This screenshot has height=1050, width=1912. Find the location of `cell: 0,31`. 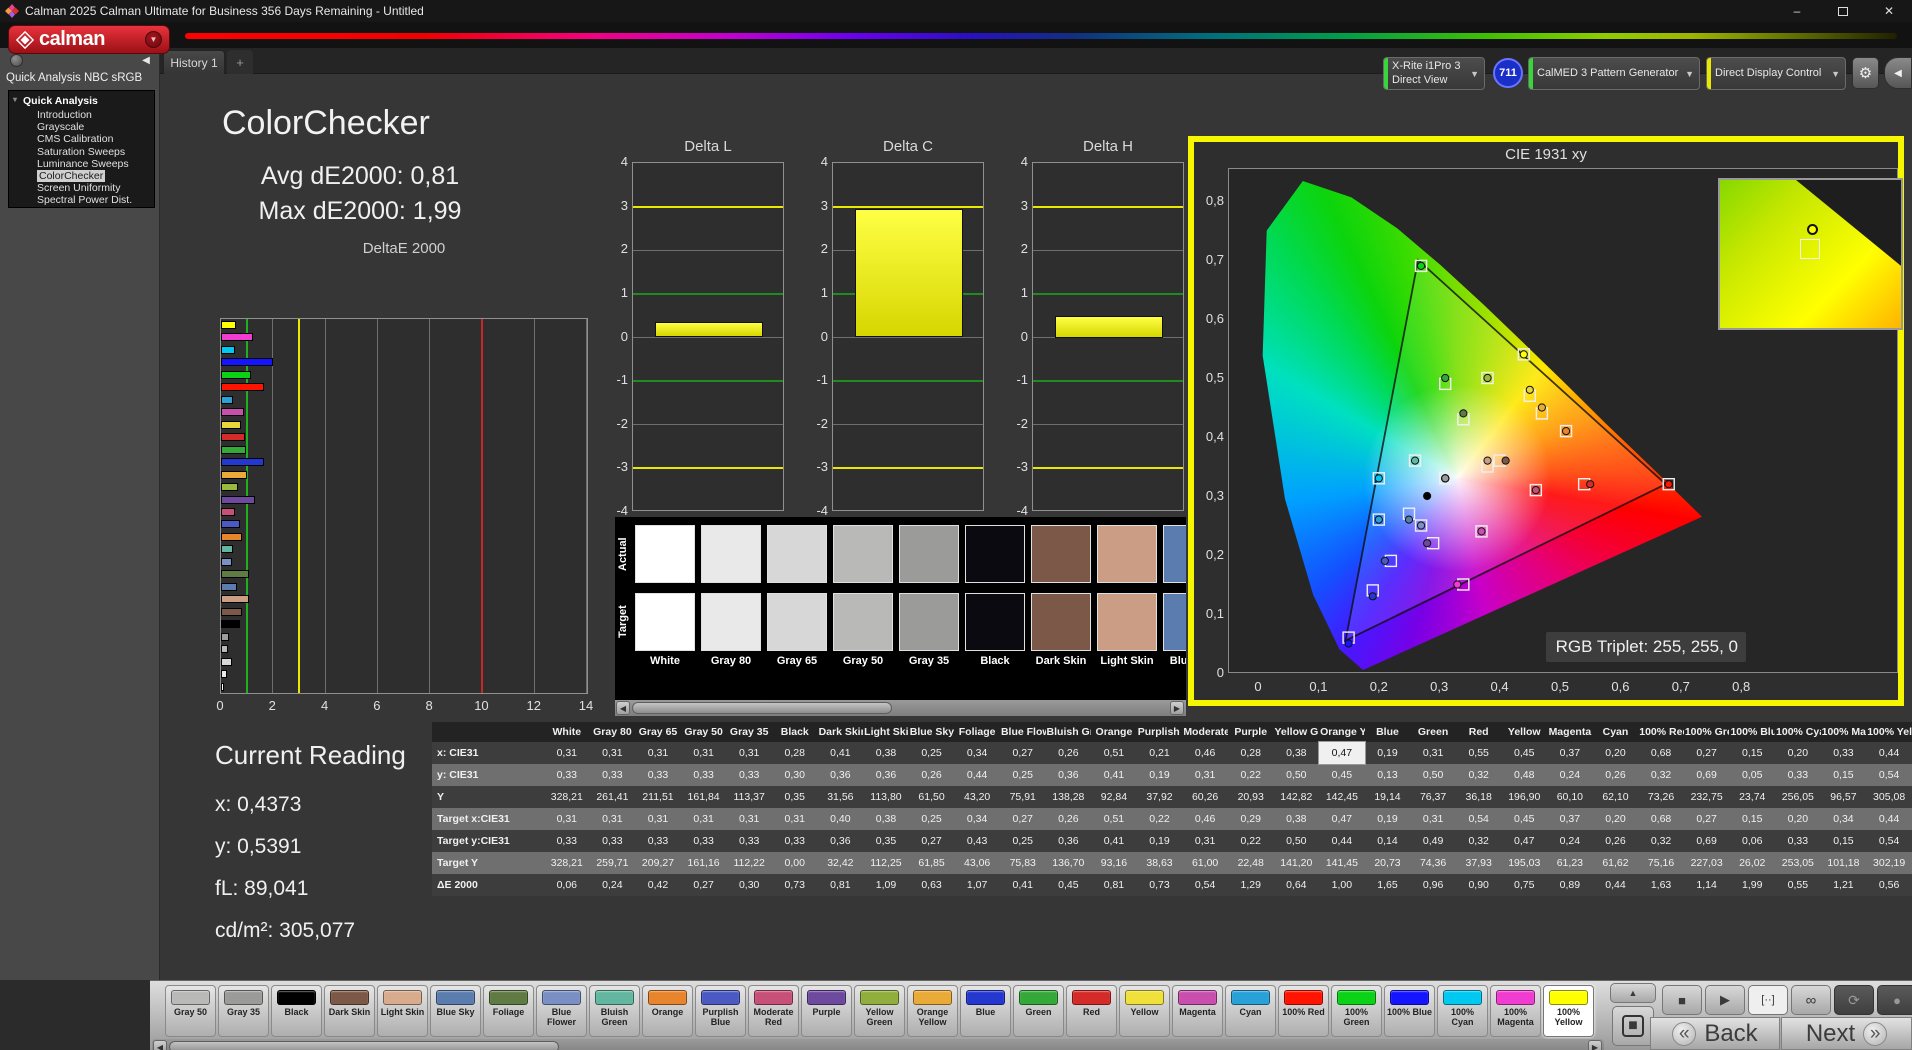

cell: 0,31 is located at coordinates (567, 819).